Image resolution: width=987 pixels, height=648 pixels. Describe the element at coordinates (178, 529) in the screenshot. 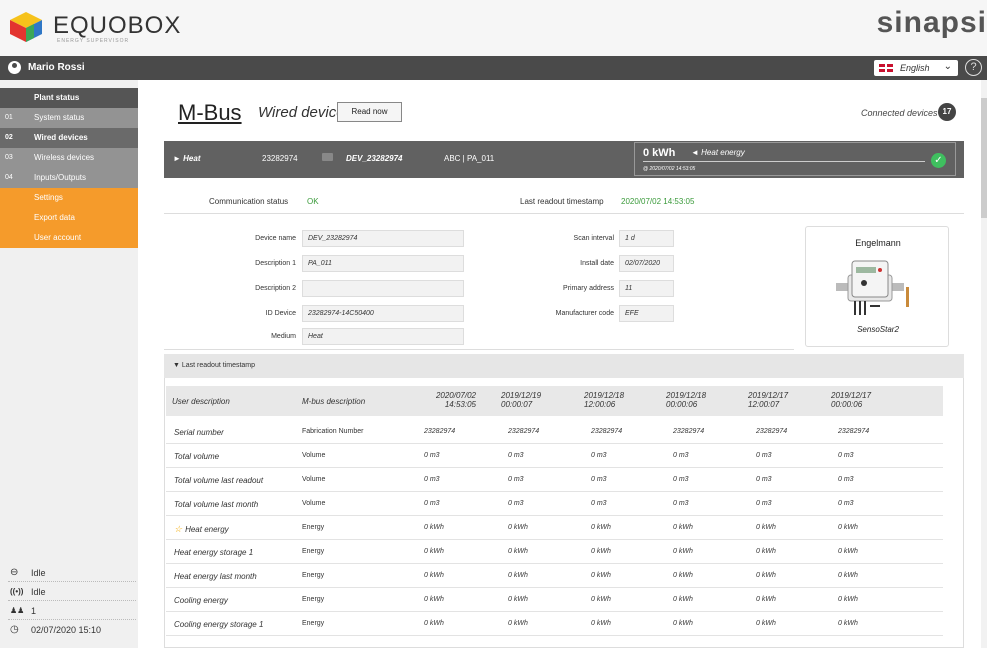

I see `star-icon: ☆` at that location.